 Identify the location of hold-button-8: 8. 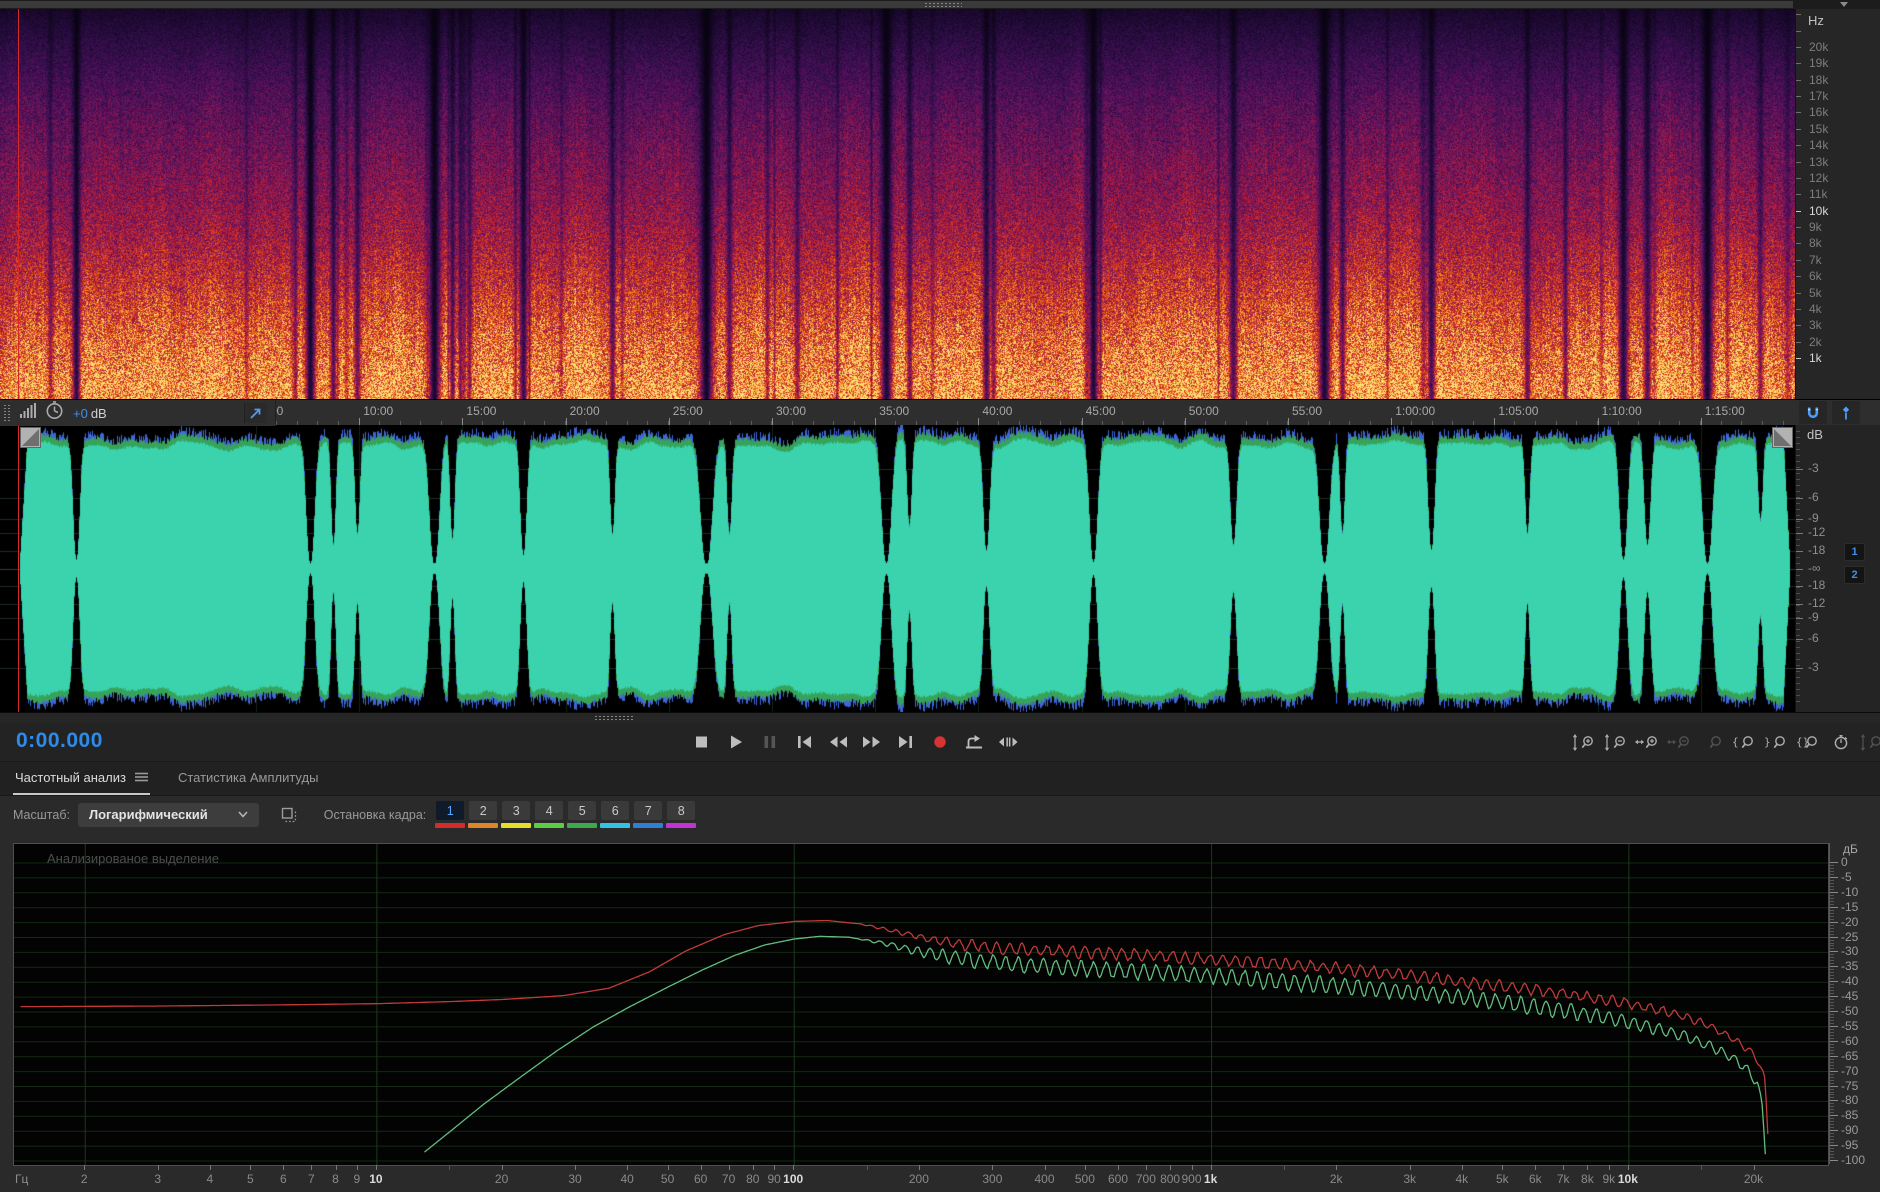
(681, 814).